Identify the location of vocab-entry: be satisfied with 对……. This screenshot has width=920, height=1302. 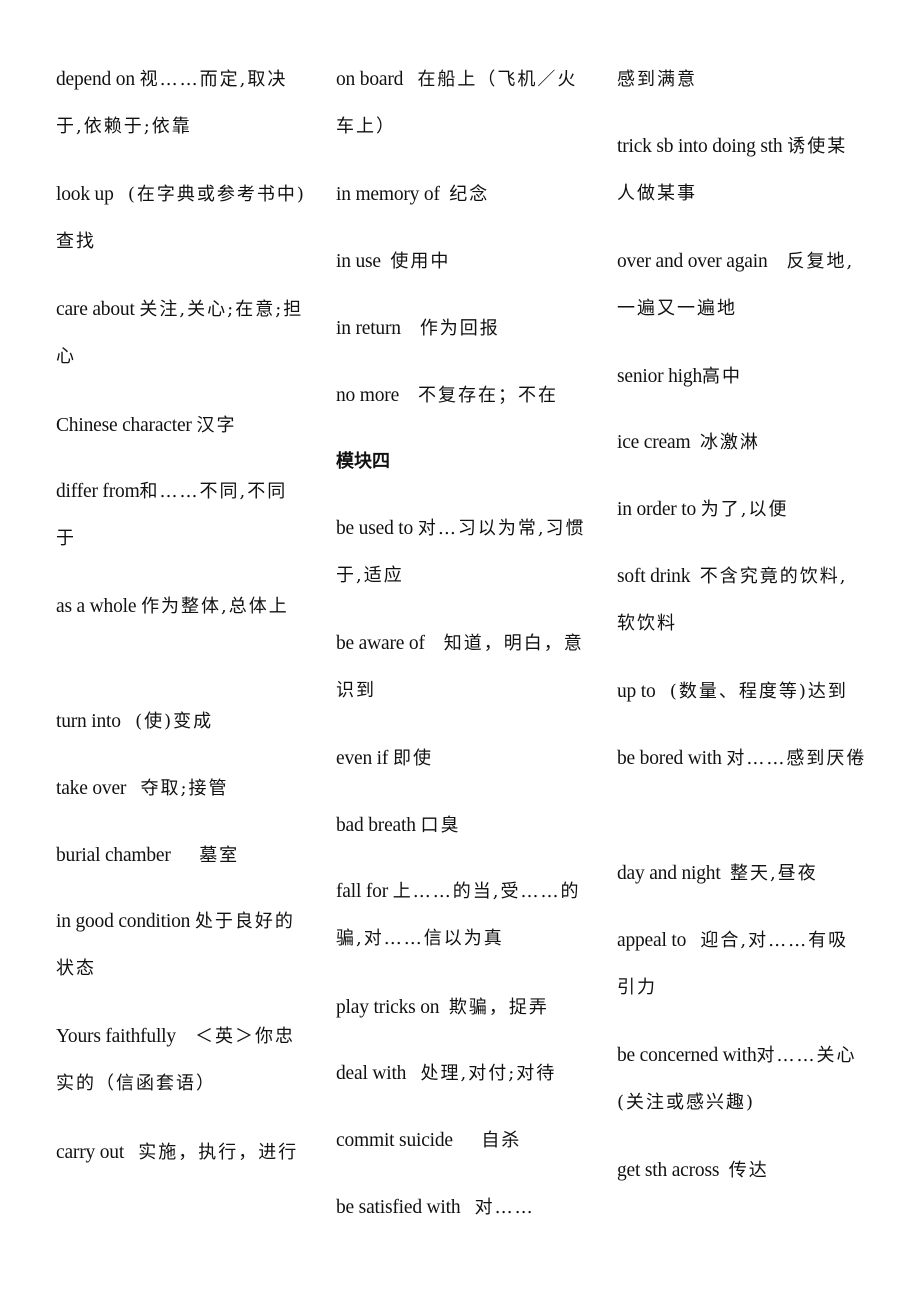
(461, 1207).